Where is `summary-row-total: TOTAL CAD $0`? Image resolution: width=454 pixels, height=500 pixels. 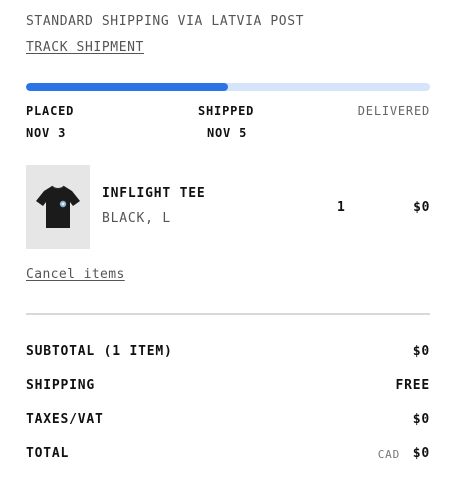 summary-row-total: TOTAL CAD $0 is located at coordinates (228, 456).